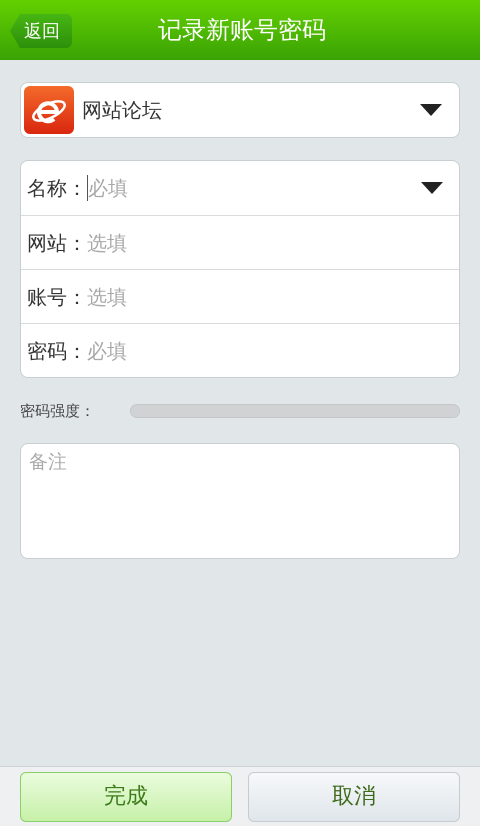  What do you see at coordinates (241, 30) in the screenshot?
I see `window-title: 记录新账号密码` at bounding box center [241, 30].